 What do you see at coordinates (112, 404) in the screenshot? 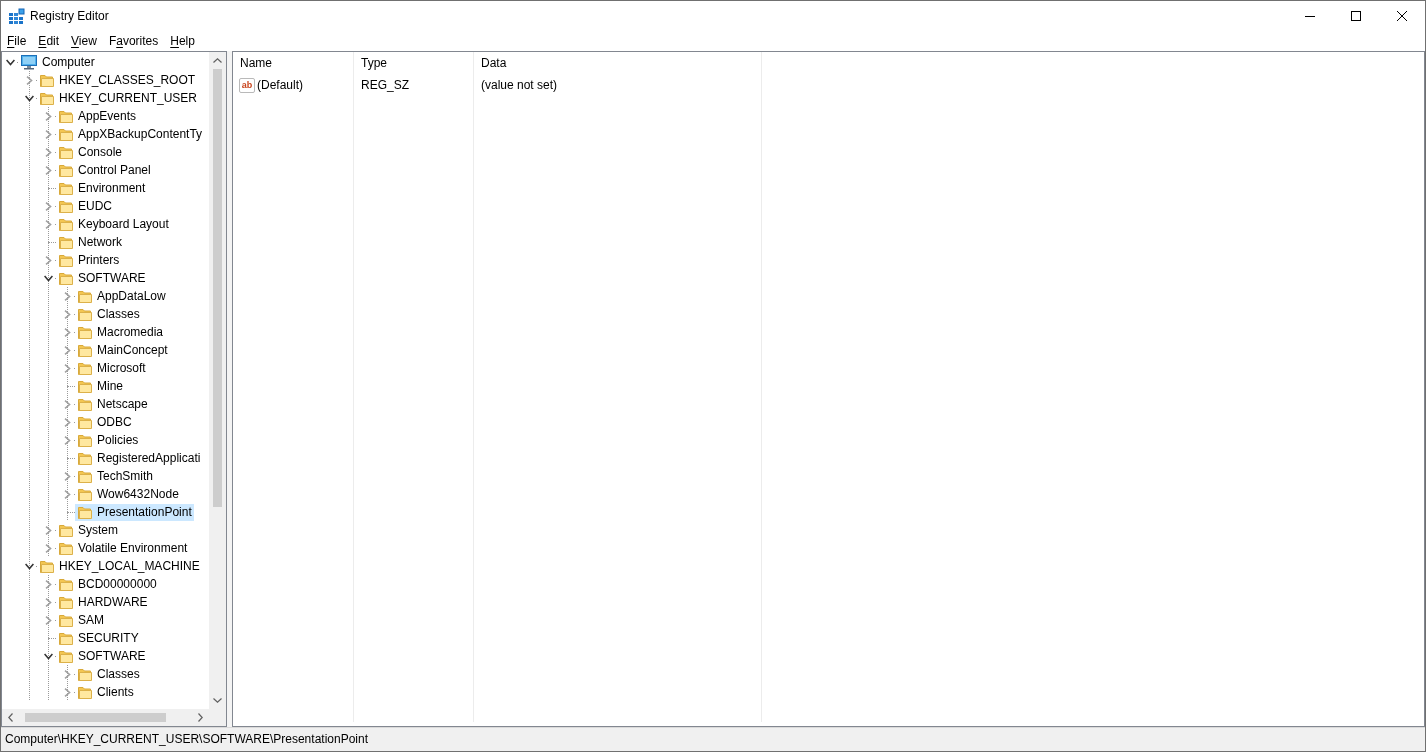
I see `tree-item: Netscape` at bounding box center [112, 404].